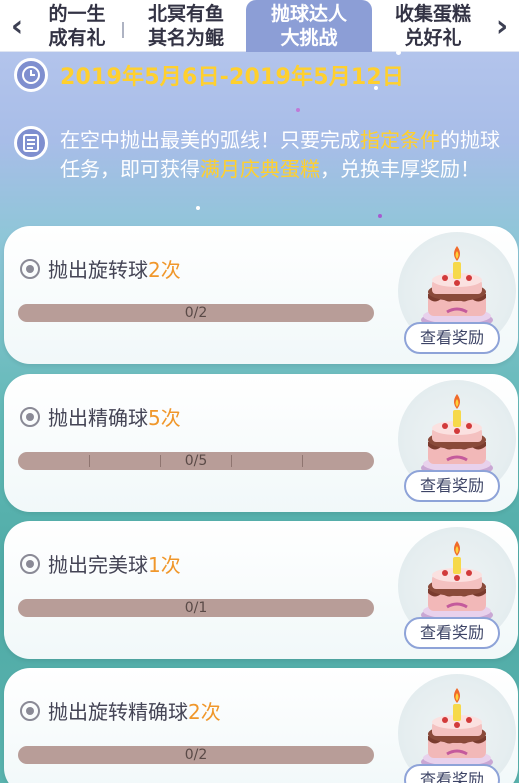 This screenshot has height=783, width=519. I want to click on task-label: 抛出旋转球, so click(98, 270).